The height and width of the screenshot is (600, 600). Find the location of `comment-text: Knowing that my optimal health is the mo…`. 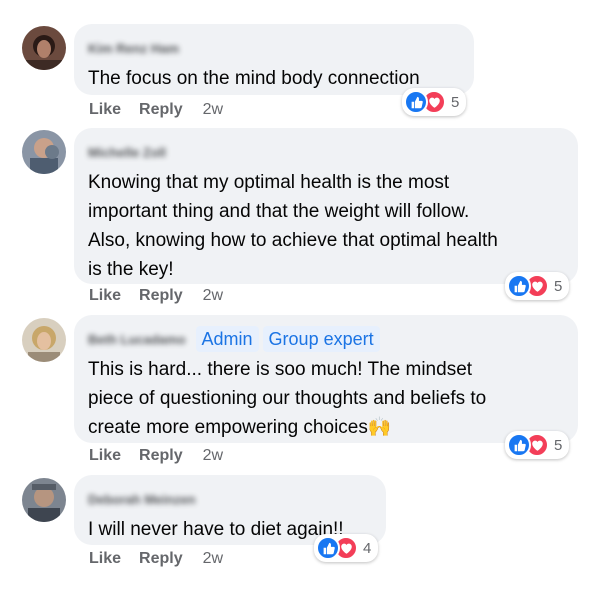

comment-text: Knowing that my optimal health is the mo… is located at coordinates (293, 226).